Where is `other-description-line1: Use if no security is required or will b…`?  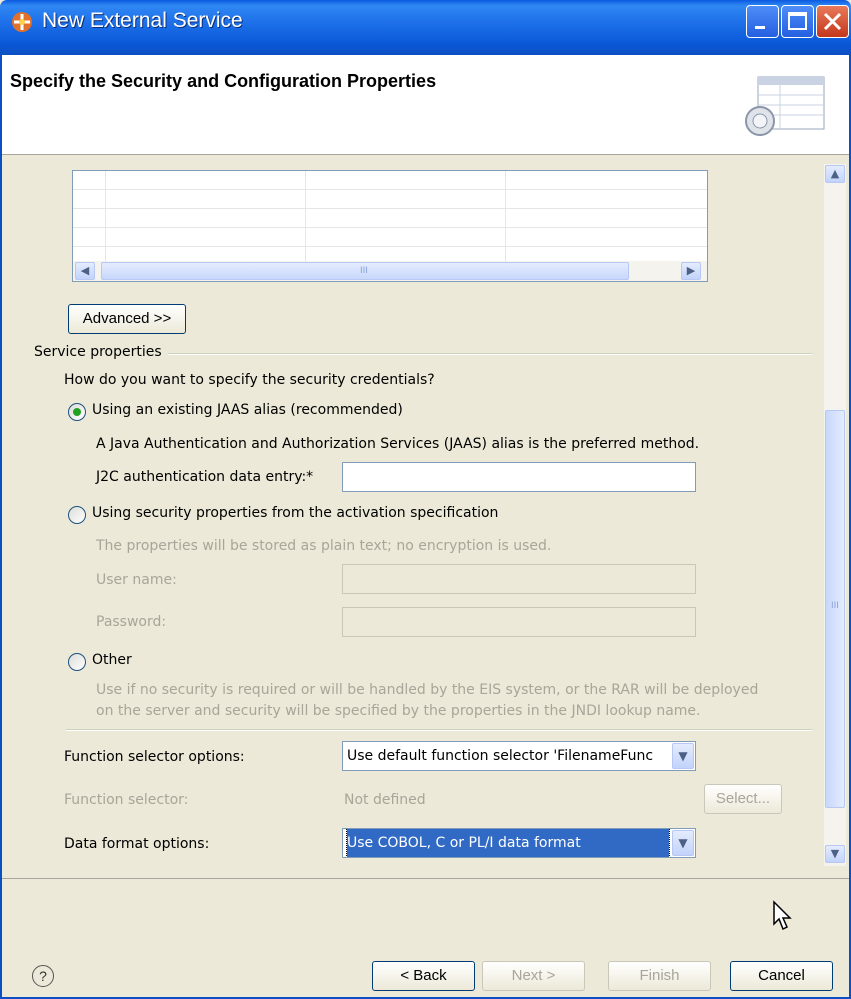 other-description-line1: Use if no security is required or will b… is located at coordinates (427, 690).